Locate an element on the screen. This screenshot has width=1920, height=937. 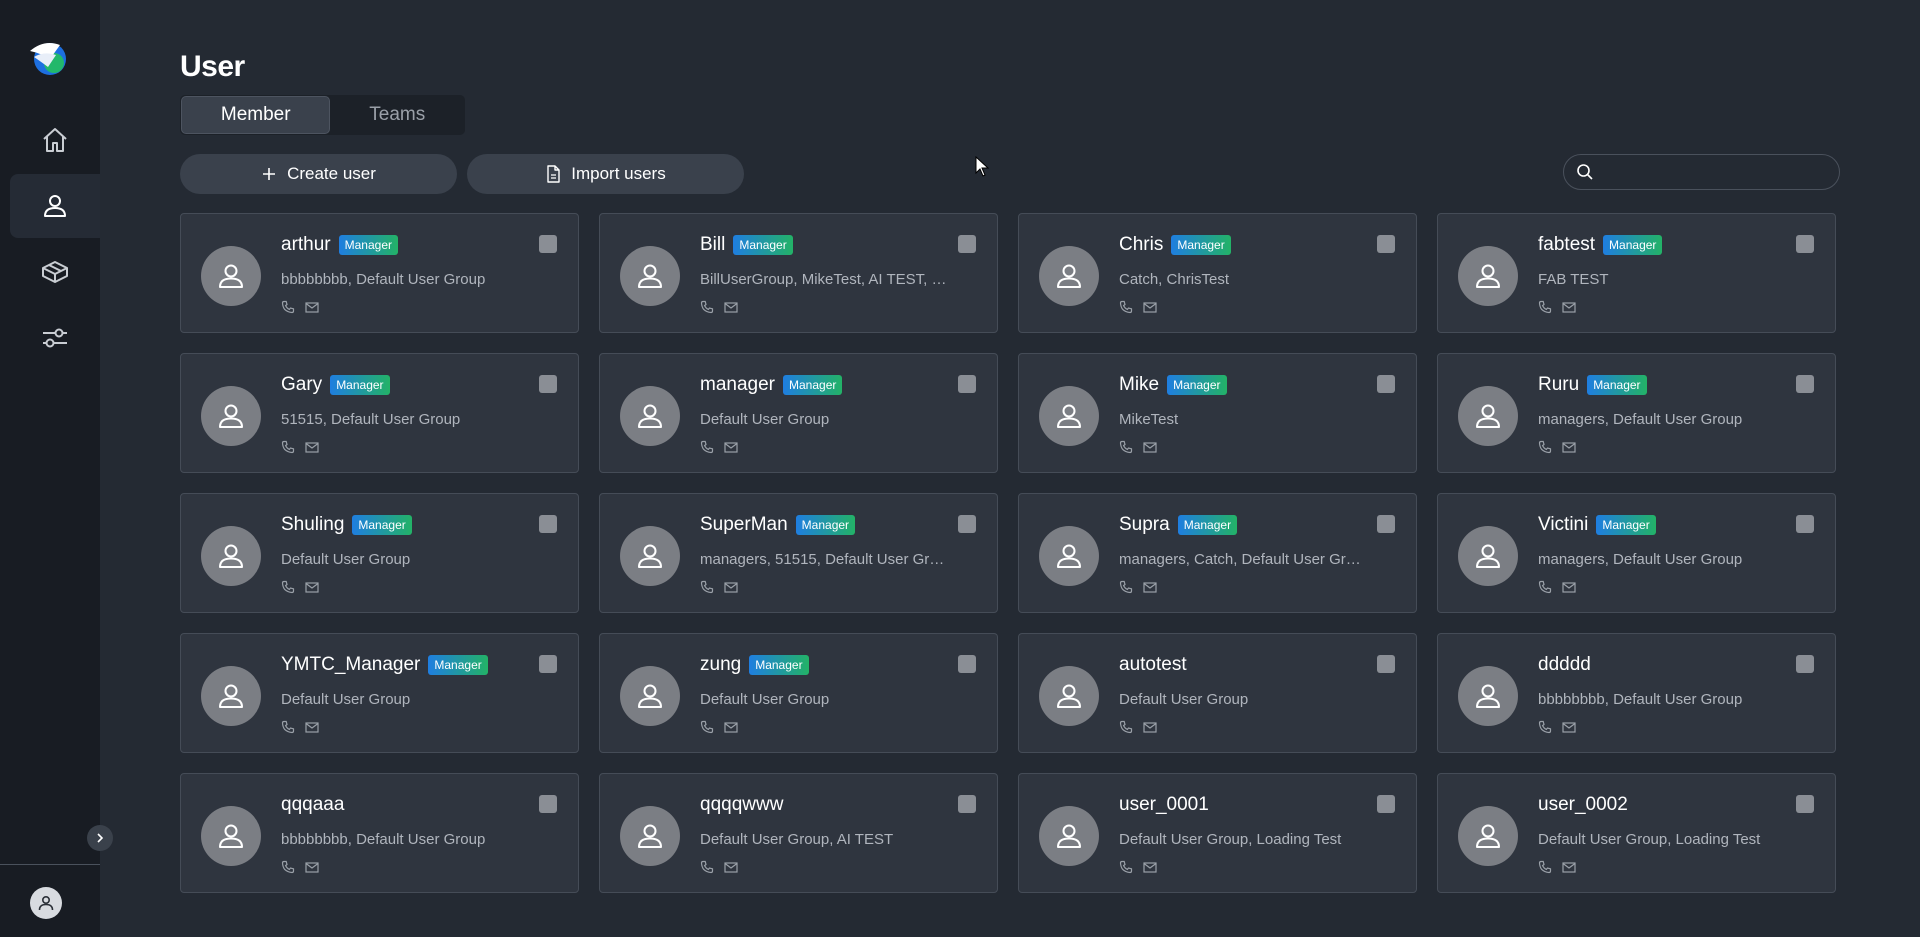
create-user-button: Create user is located at coordinates (318, 174).